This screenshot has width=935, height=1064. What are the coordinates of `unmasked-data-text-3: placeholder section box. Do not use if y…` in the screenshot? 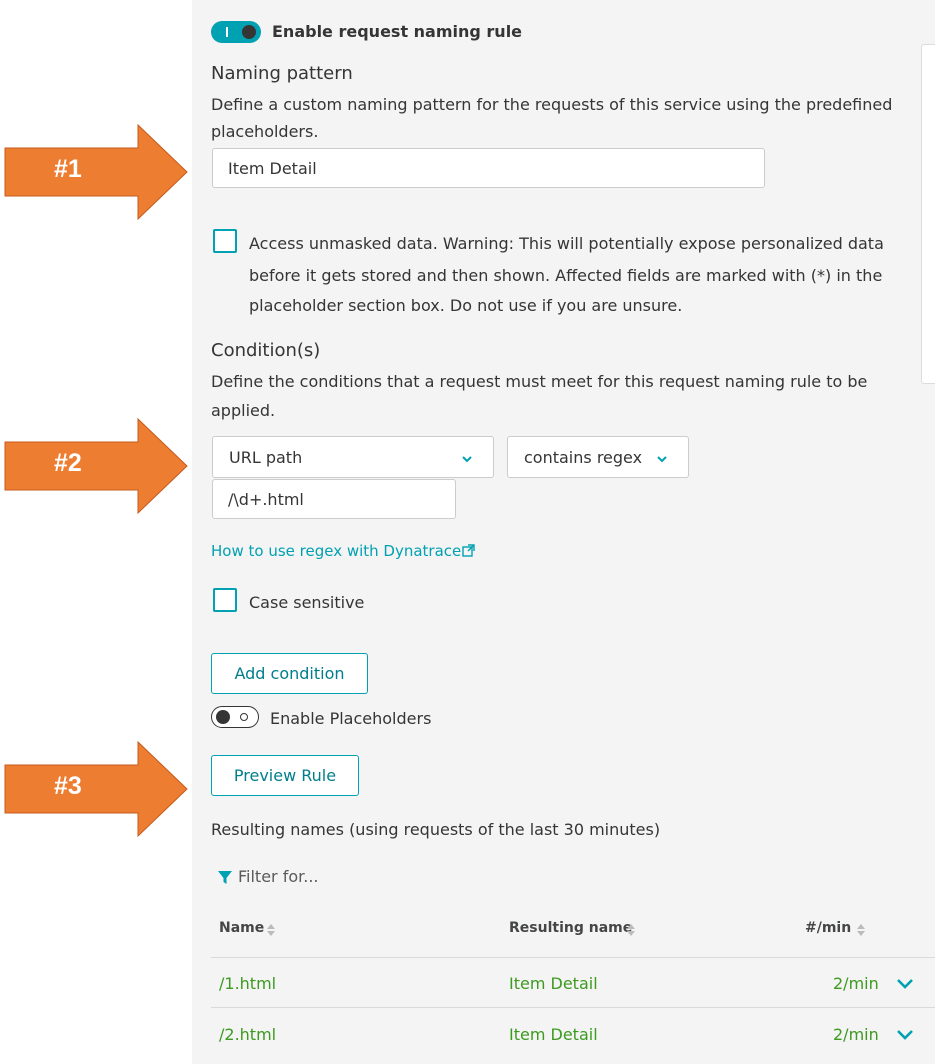 It's located at (466, 305).